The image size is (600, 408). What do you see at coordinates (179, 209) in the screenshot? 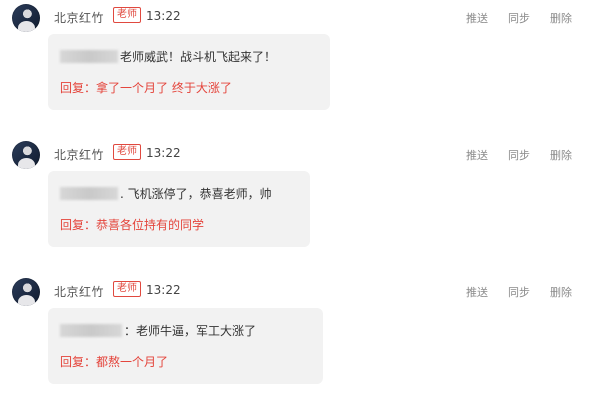
I see `comment-bubble: . 飞机涨停了，恭喜老师，帅 回复：恭喜各位持有的同学` at bounding box center [179, 209].